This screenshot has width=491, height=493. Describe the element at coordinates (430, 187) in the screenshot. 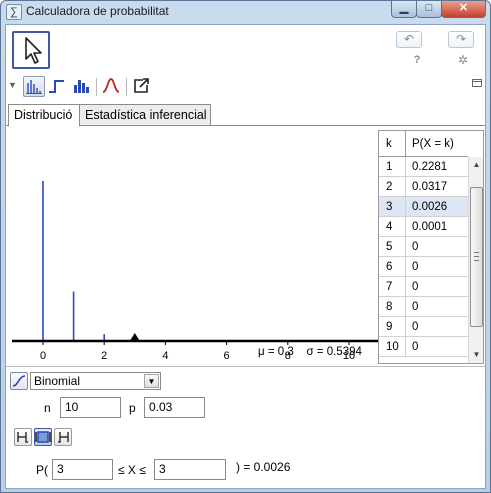

I see `table-cell-p: 0.0317` at that location.